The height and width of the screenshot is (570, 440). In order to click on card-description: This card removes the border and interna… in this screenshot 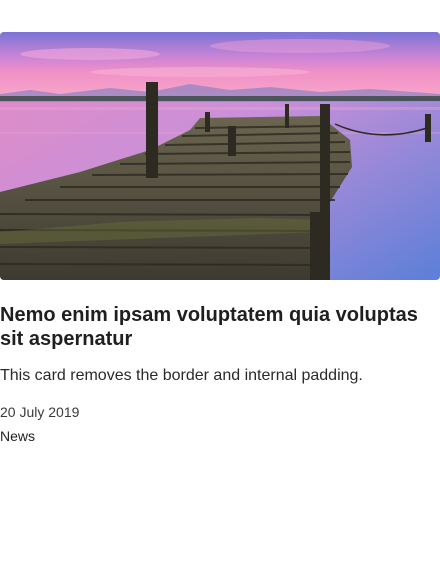, I will do `click(181, 375)`.